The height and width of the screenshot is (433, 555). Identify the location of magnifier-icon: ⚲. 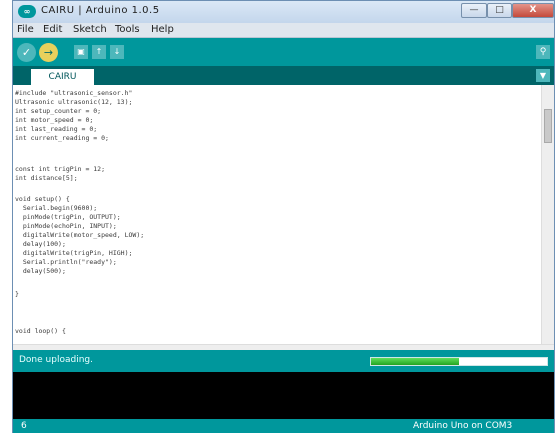
(543, 52).